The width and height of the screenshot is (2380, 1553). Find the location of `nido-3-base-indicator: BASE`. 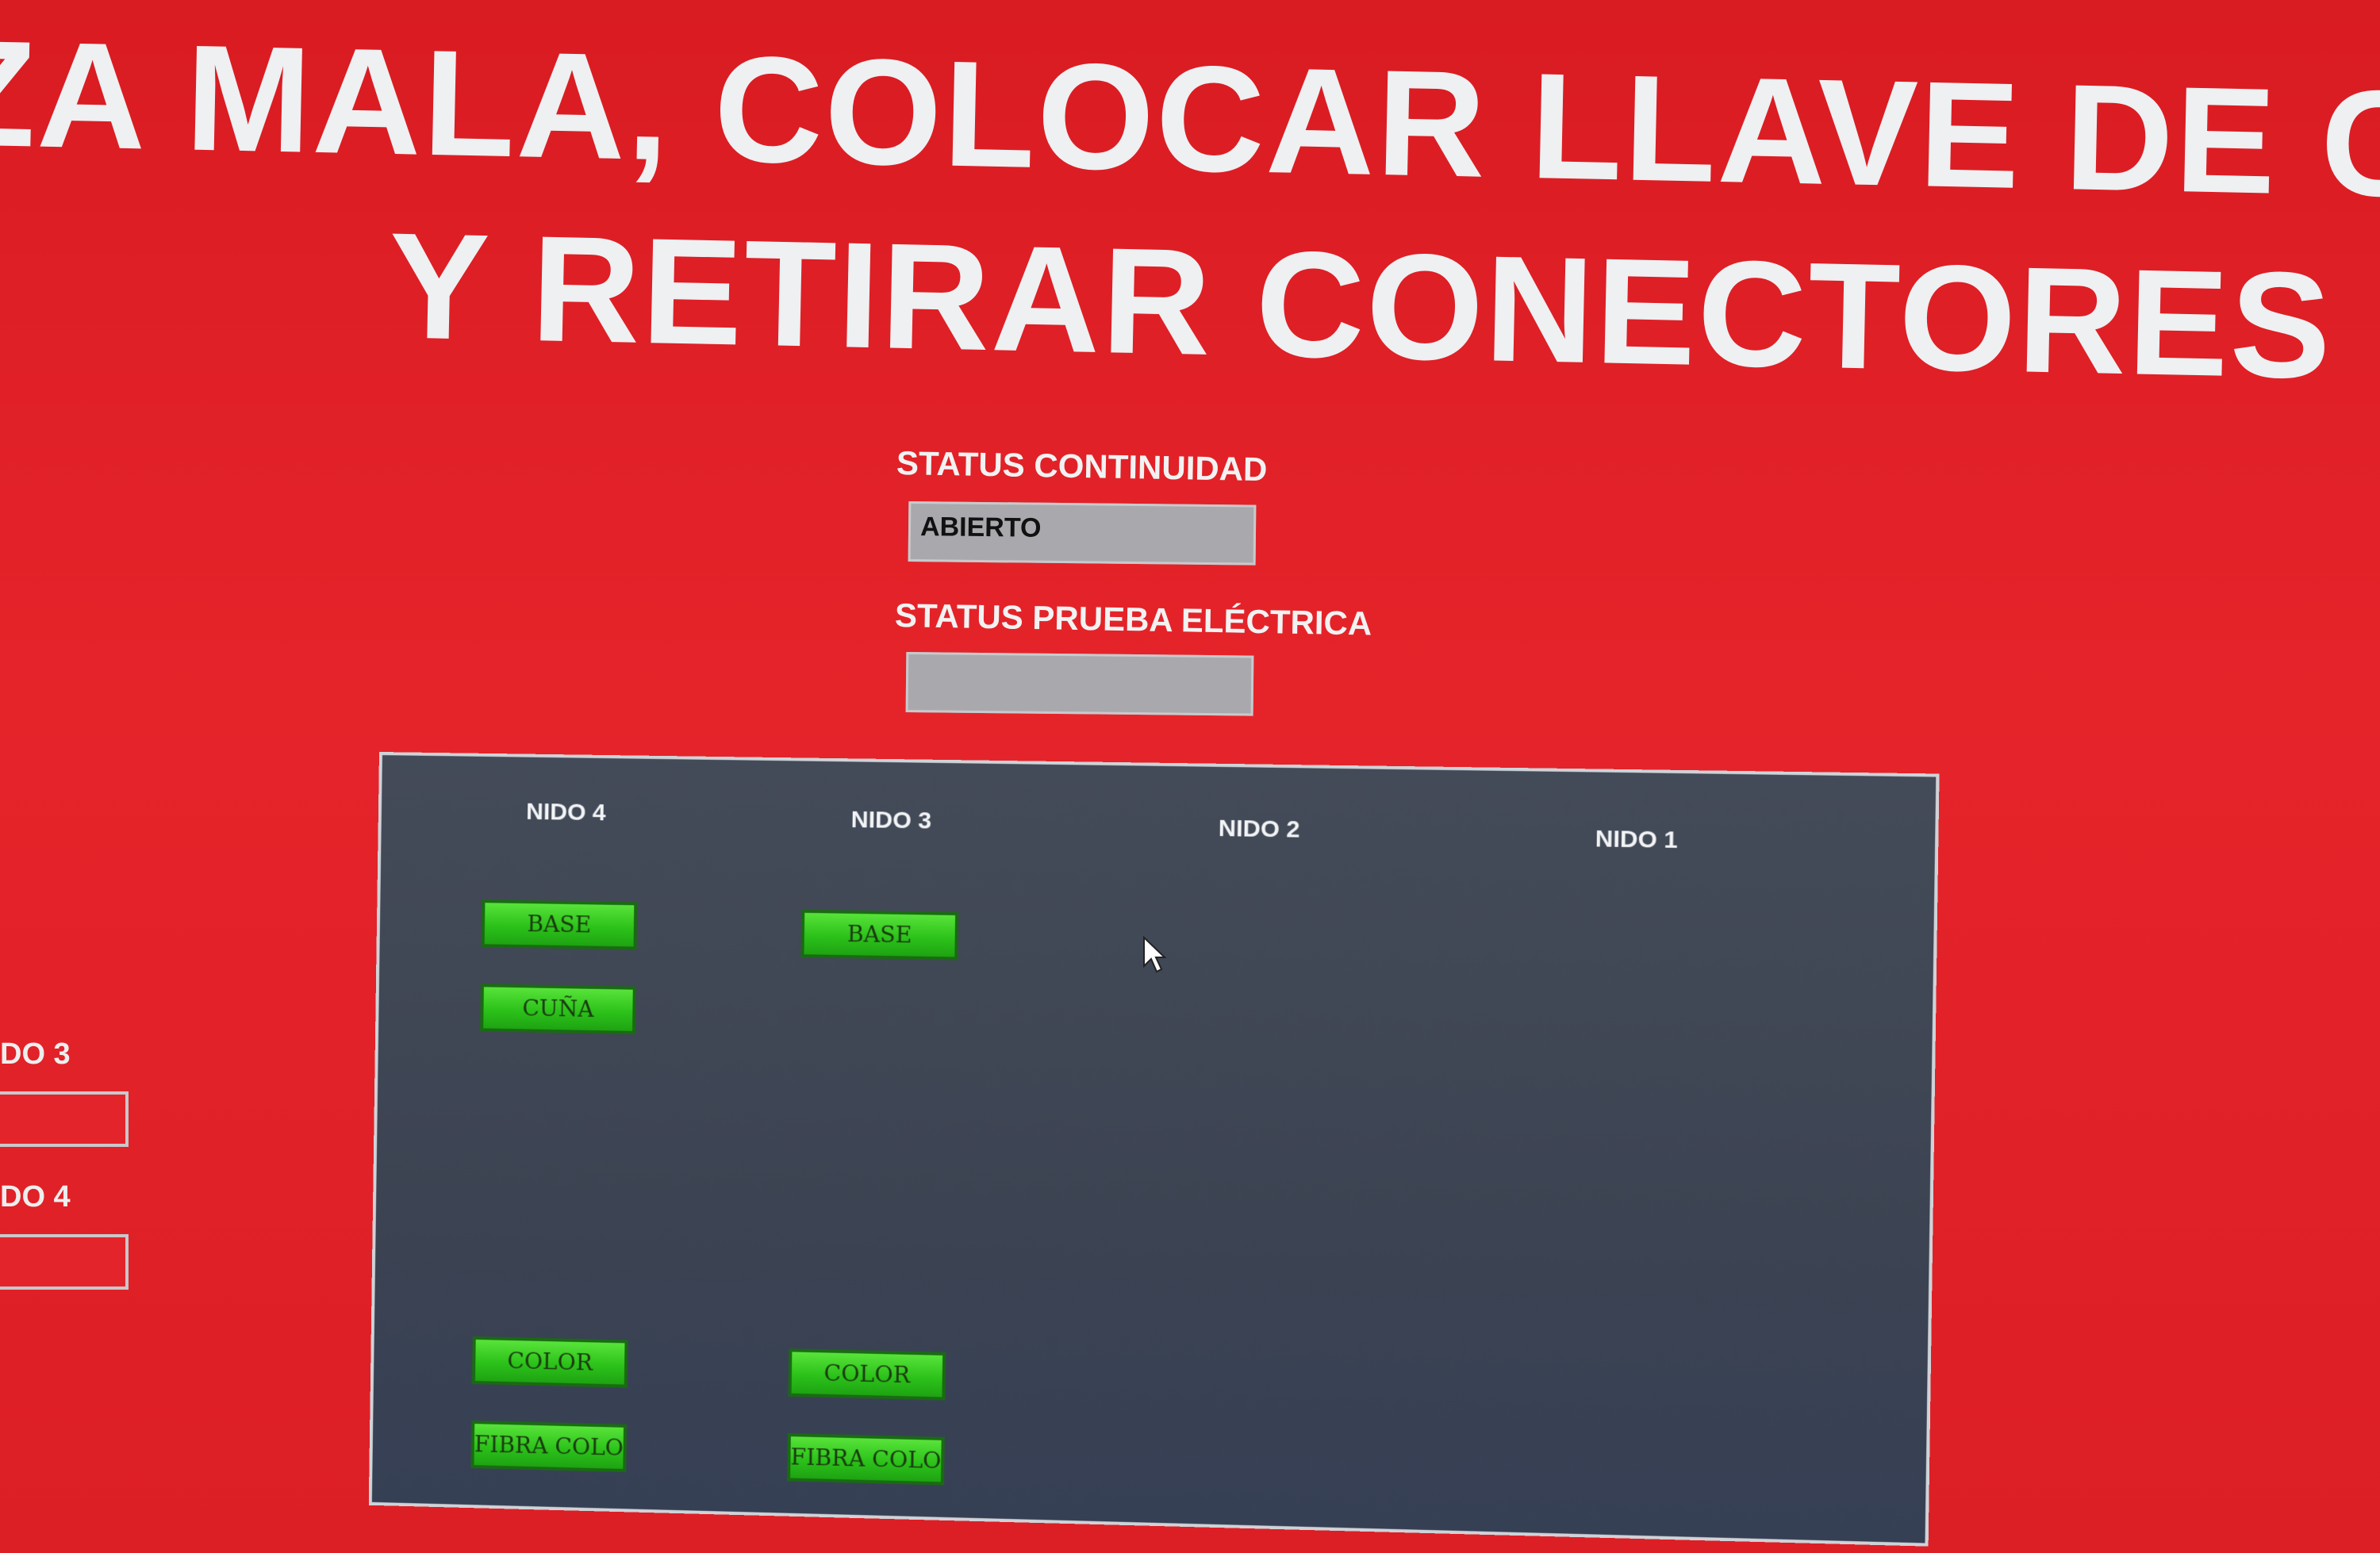

nido-3-base-indicator: BASE is located at coordinates (879, 935).